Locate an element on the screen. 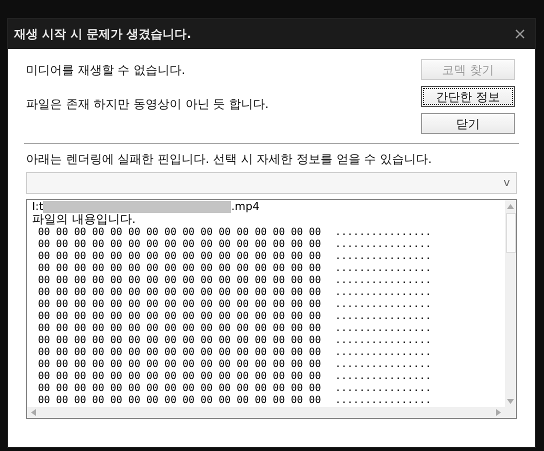 The height and width of the screenshot is (451, 544). message-text: 파일은 존재 하지만 동영상이 아닌 듯 합니다. is located at coordinates (148, 104).